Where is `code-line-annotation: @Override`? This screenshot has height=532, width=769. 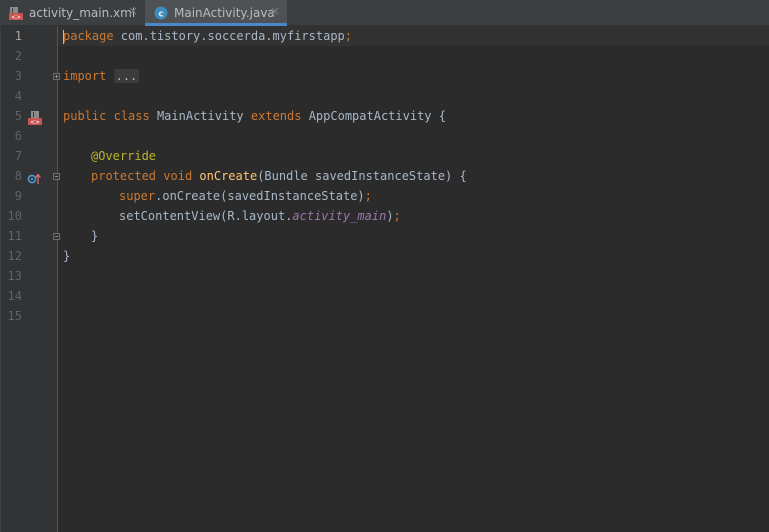 code-line-annotation: @Override is located at coordinates (123, 156).